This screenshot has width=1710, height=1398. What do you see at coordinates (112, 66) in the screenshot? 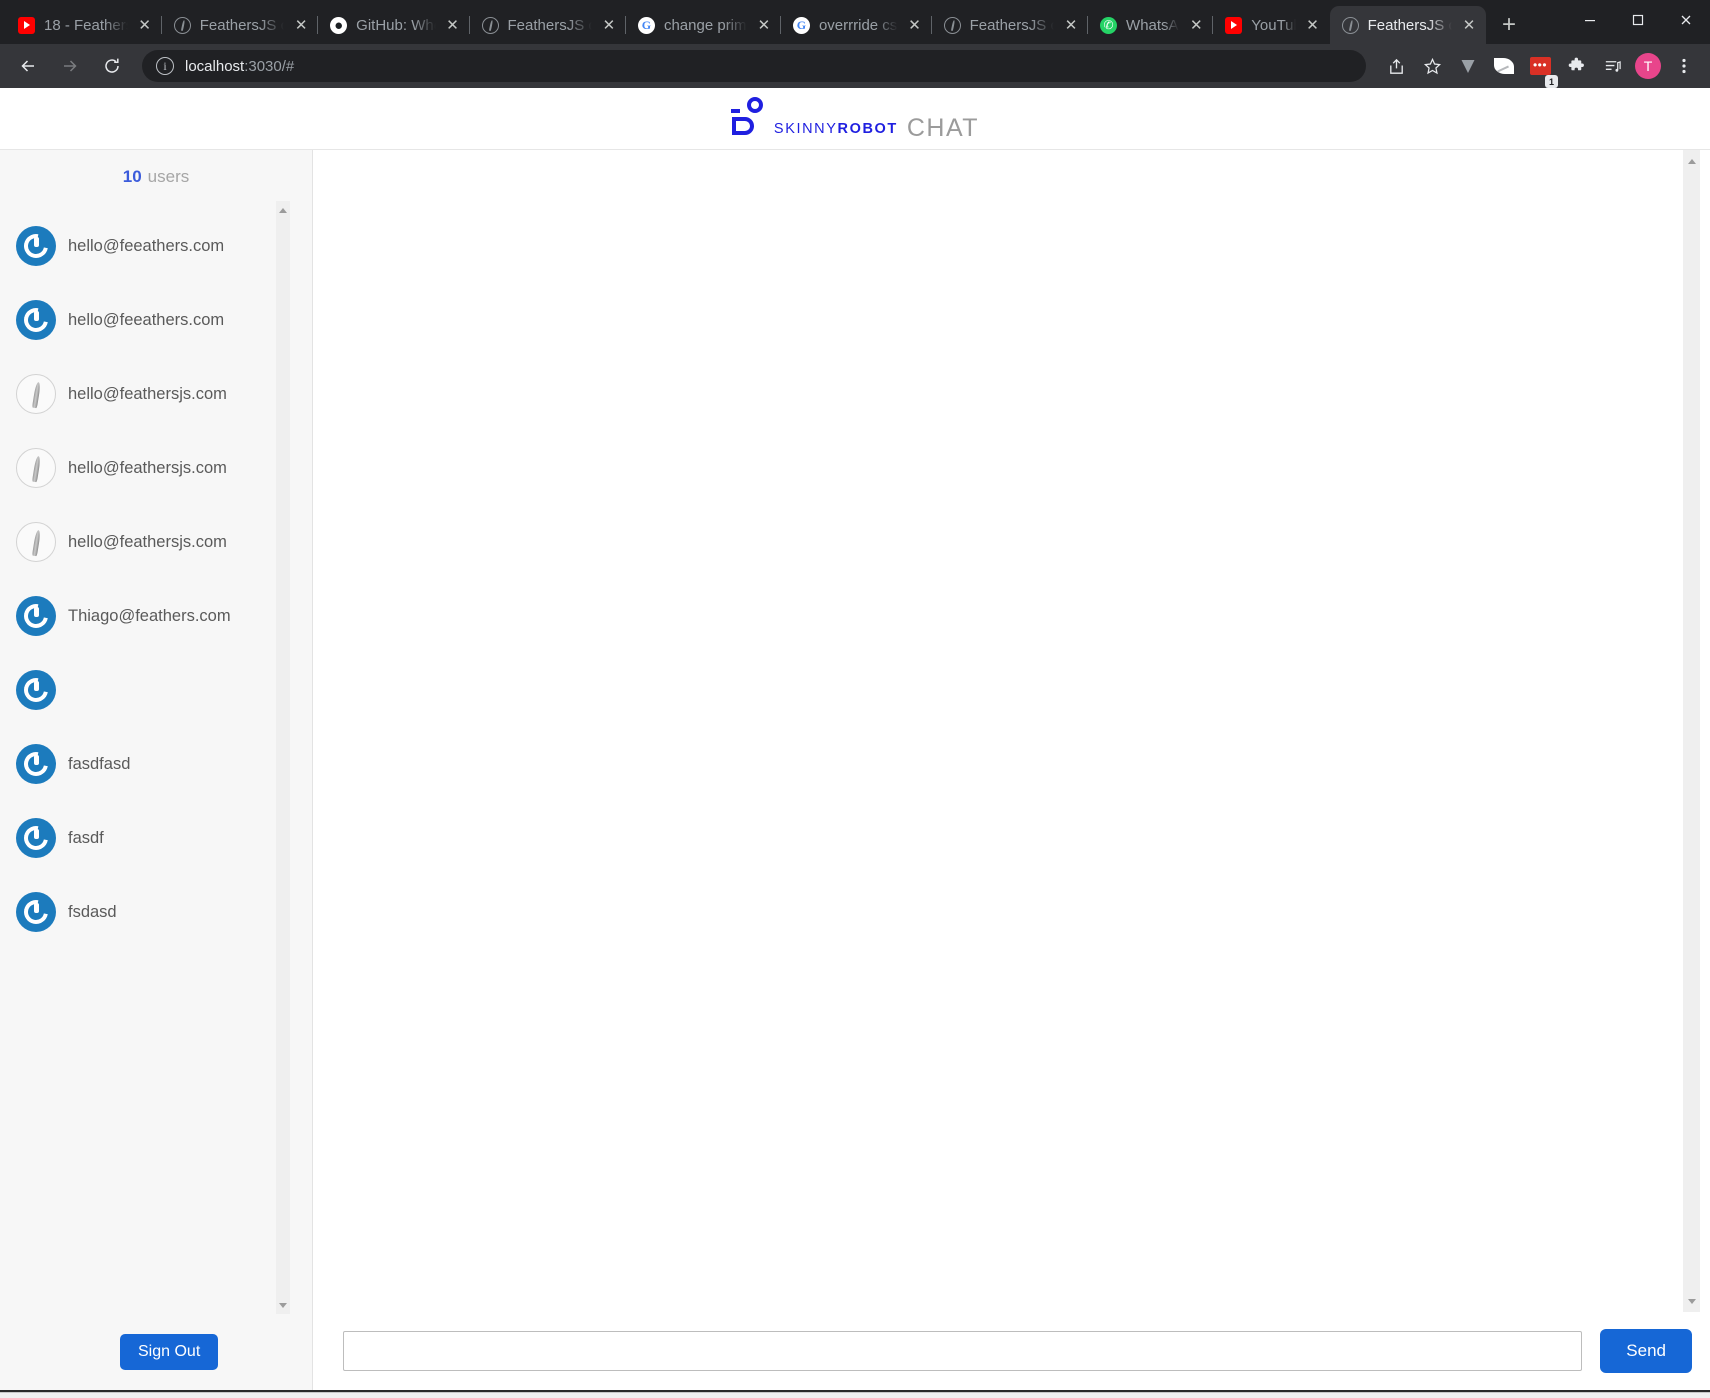
I see `reload-button` at bounding box center [112, 66].